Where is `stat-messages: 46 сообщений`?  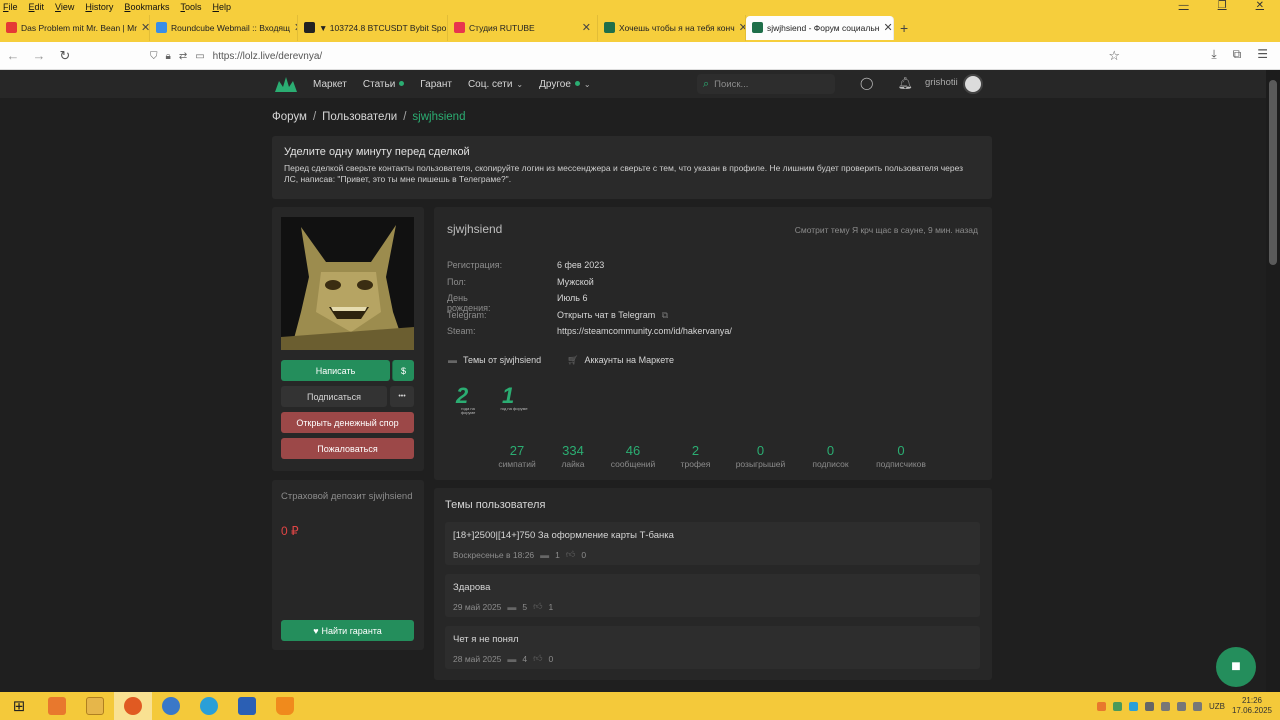 stat-messages: 46 сообщений is located at coordinates (633, 456).